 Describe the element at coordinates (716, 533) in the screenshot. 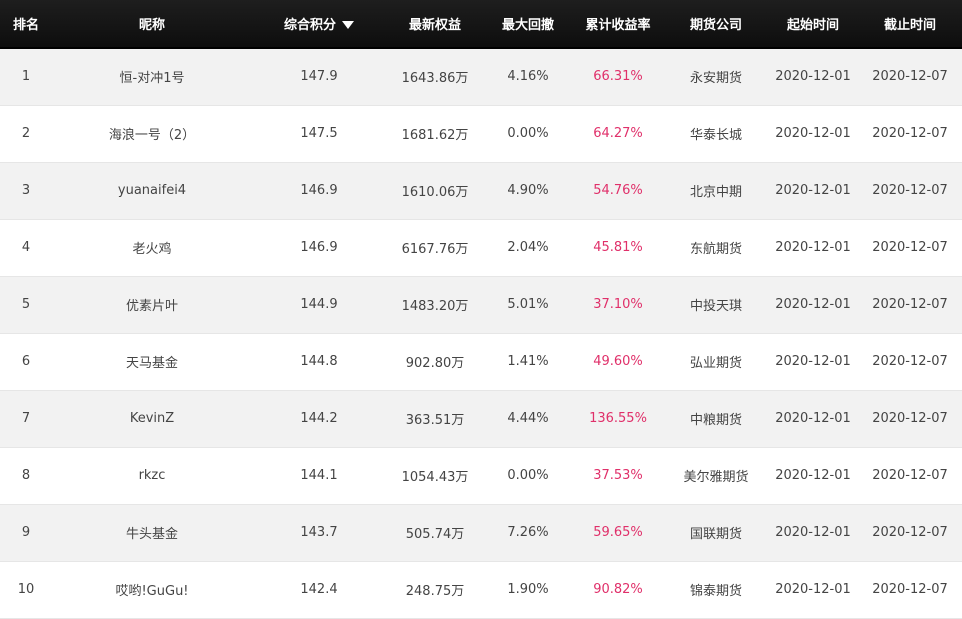

I see `broker-cell: 国联期货` at that location.